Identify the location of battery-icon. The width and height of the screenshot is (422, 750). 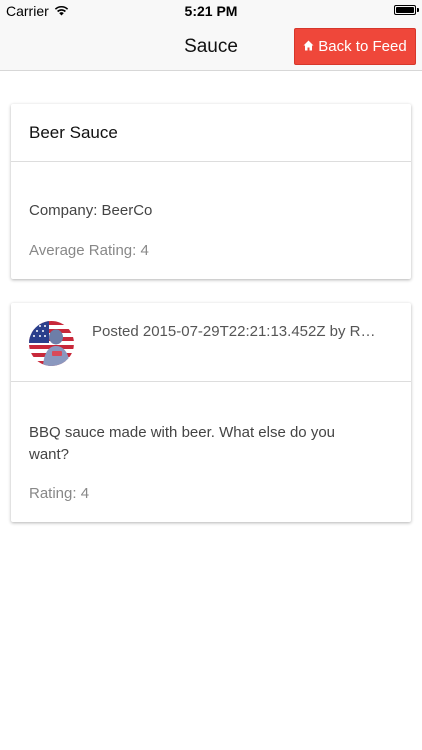
(406, 10).